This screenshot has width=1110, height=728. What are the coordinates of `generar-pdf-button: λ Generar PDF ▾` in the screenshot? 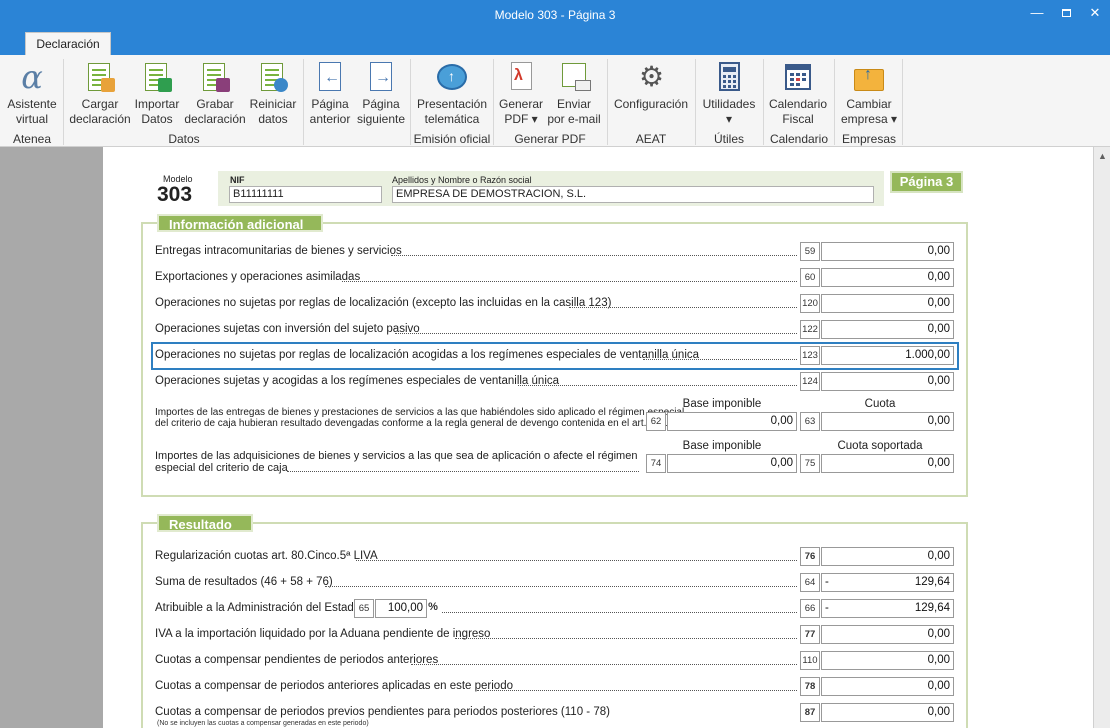 It's located at (521, 94).